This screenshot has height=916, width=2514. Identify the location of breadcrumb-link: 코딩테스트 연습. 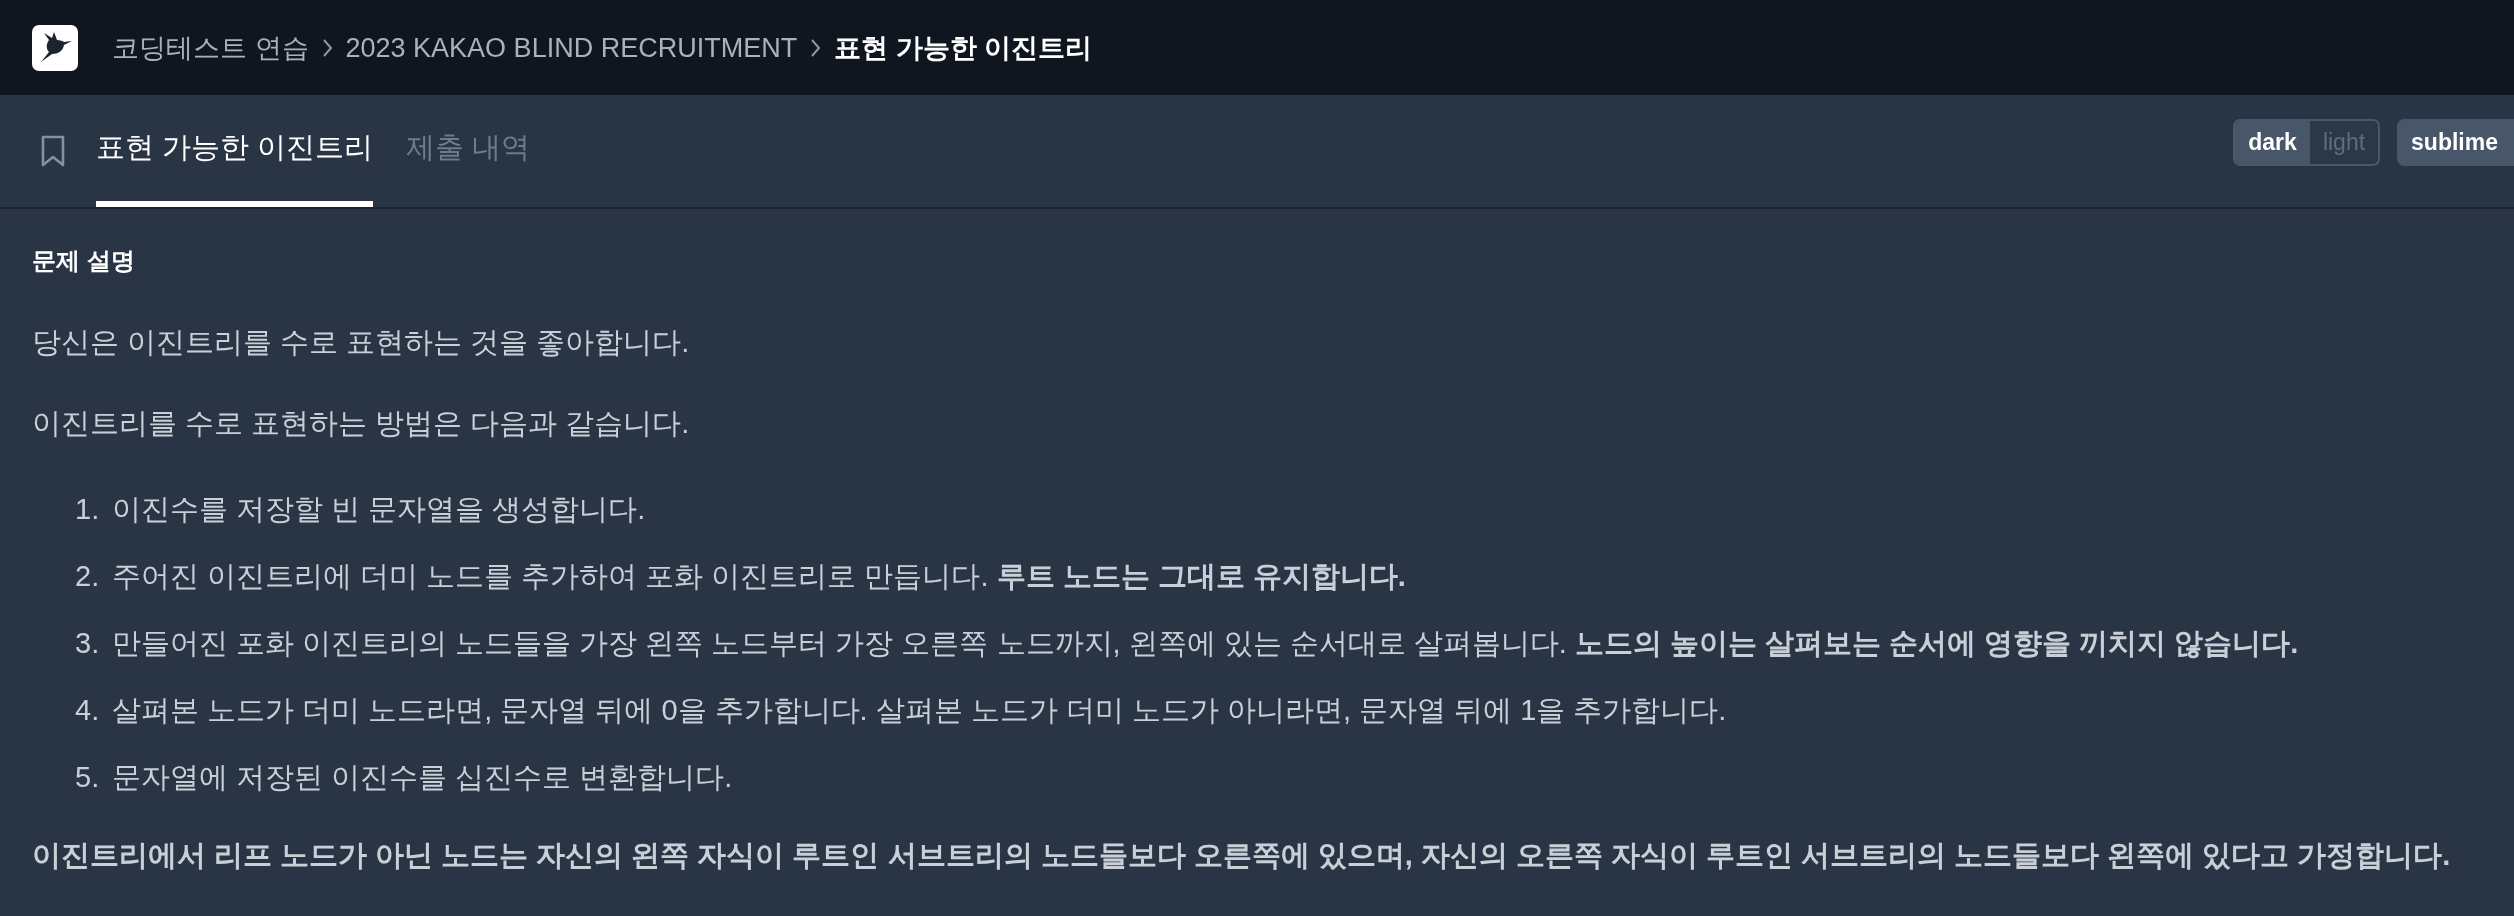
(210, 47).